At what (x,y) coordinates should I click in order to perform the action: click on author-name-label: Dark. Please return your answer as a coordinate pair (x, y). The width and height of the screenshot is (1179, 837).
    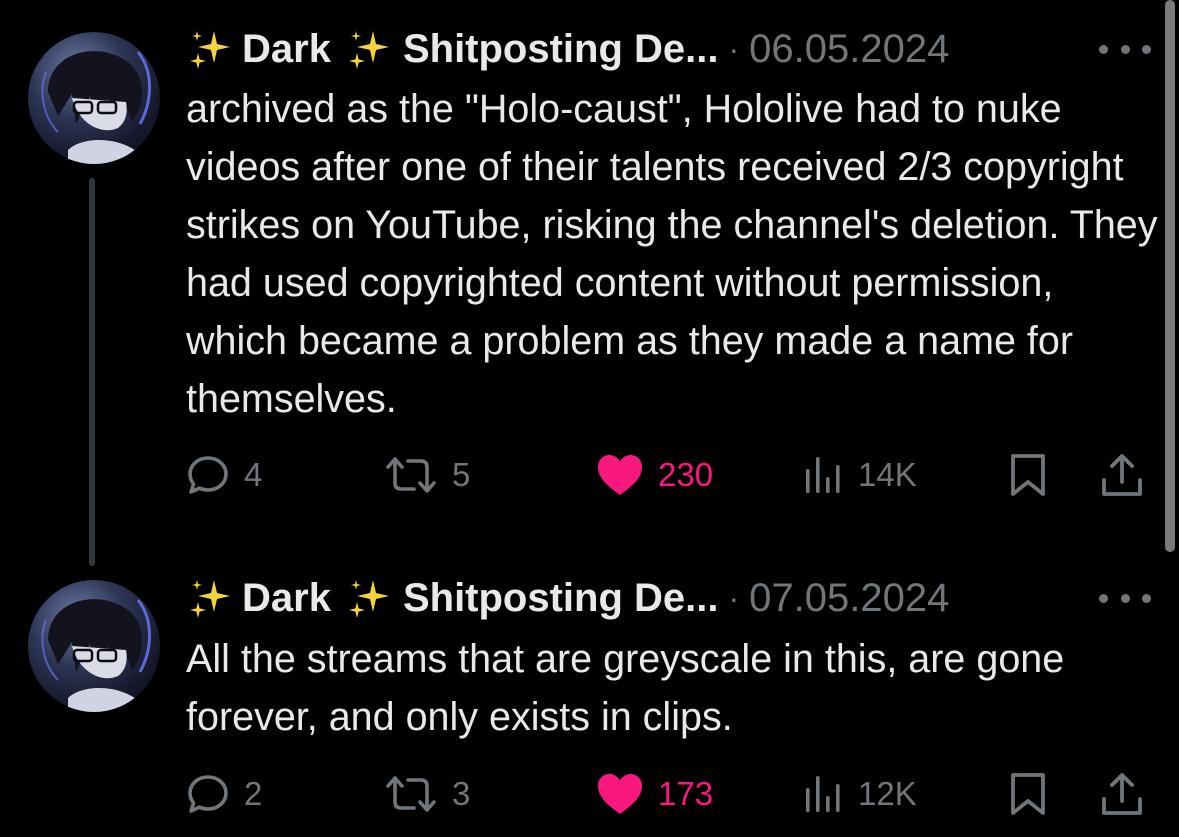
    Looking at the image, I should click on (286, 598).